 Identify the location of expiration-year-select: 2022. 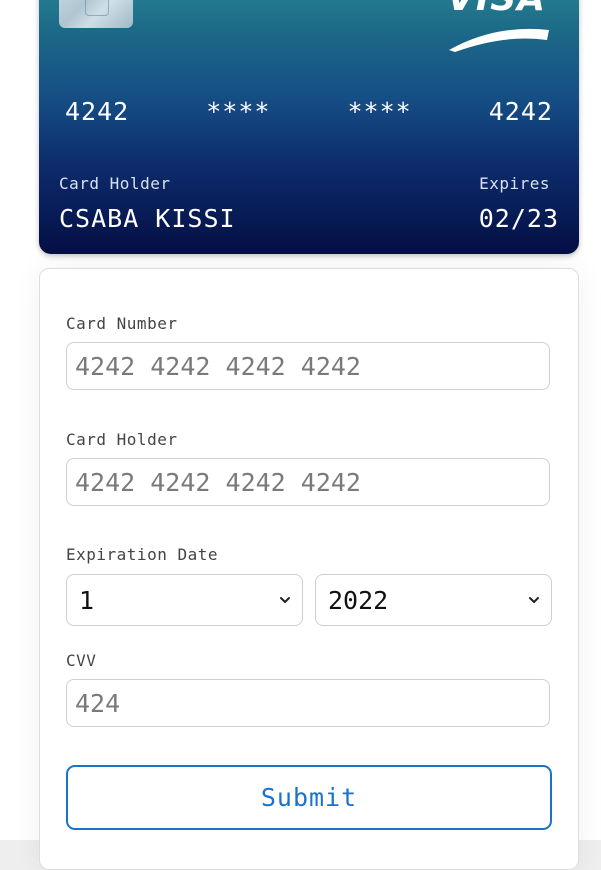
(433, 600).